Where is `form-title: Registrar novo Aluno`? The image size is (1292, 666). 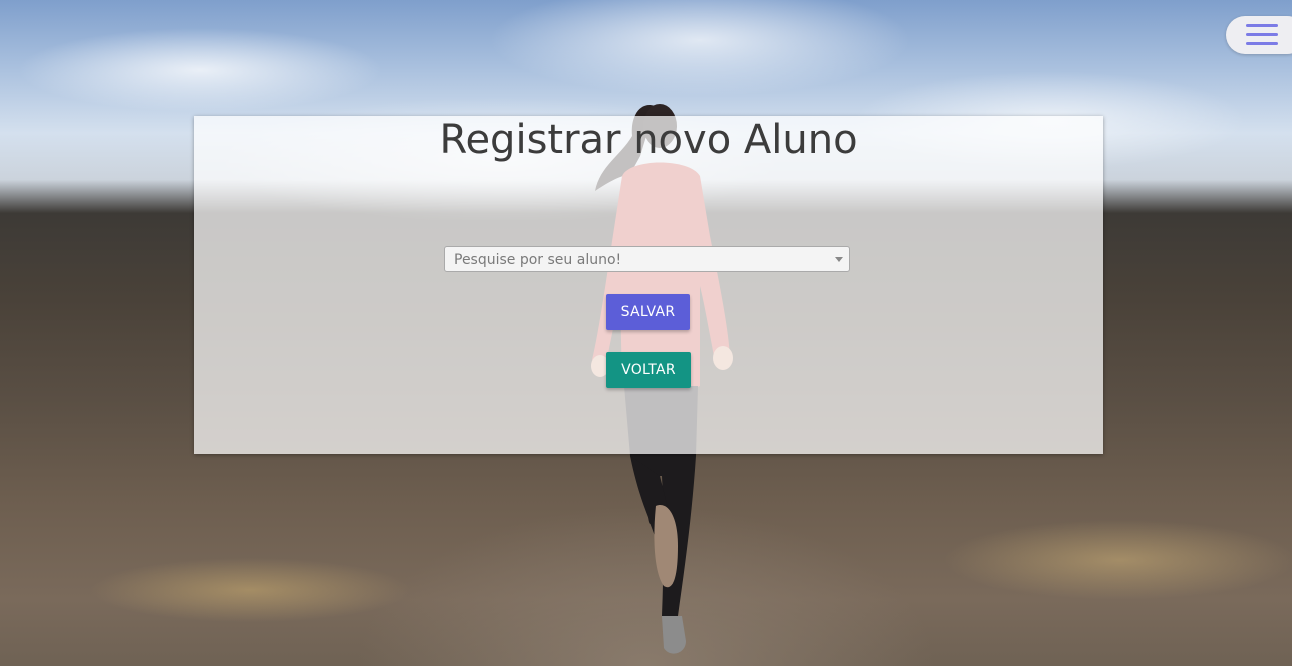 form-title: Registrar novo Aluno is located at coordinates (648, 140).